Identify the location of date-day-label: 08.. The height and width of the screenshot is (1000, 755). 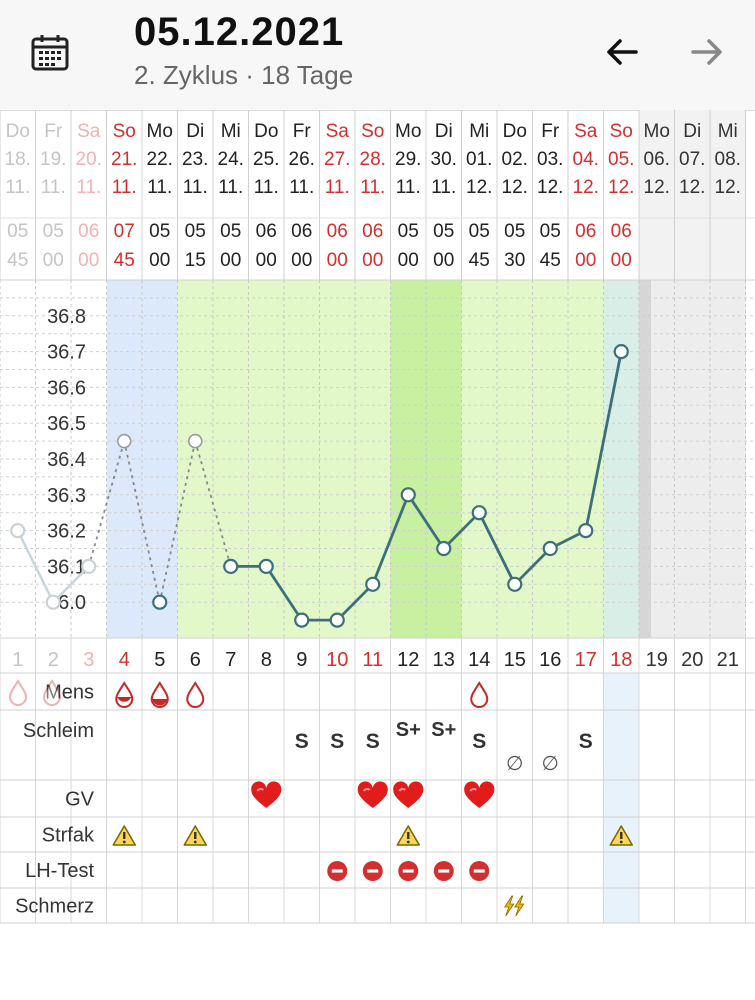
(728, 159).